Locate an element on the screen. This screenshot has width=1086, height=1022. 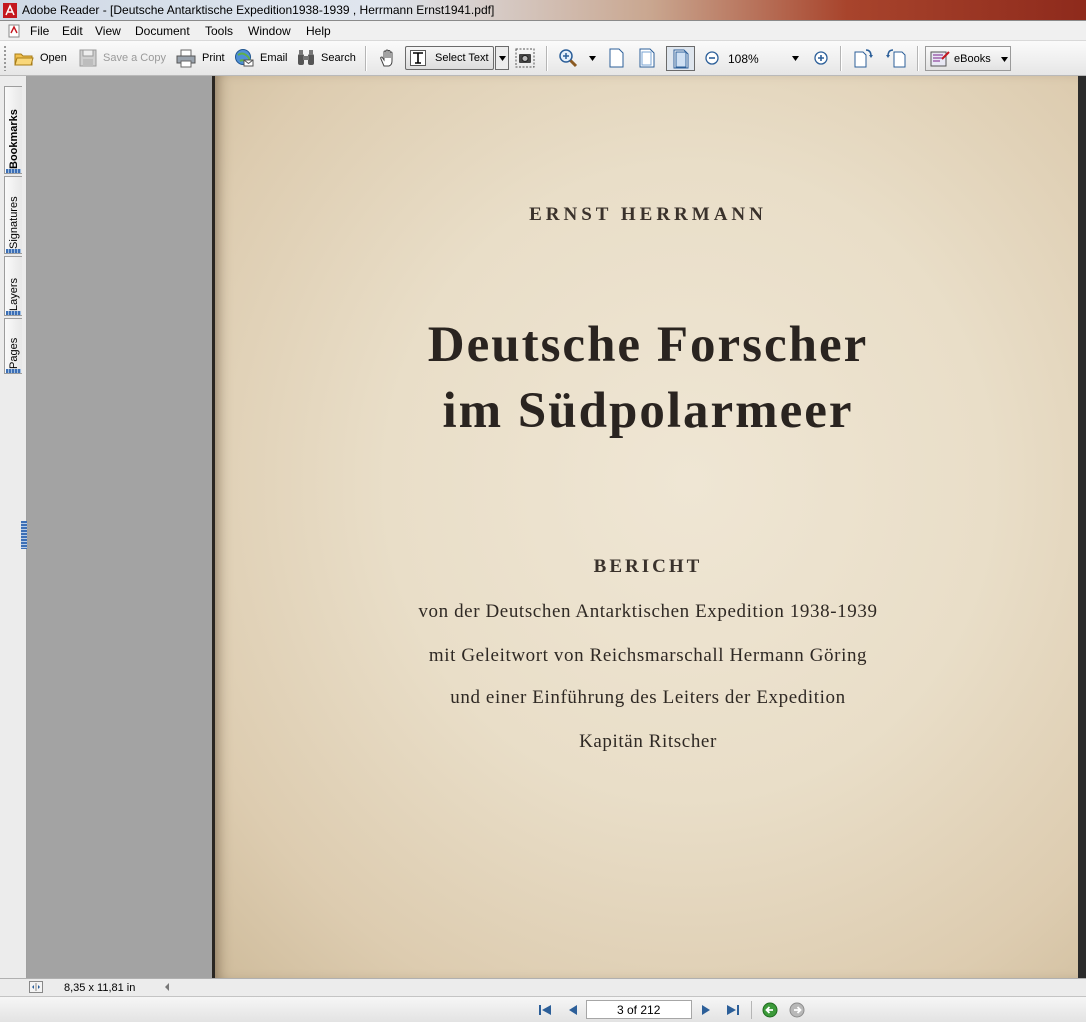
page-shadow-edge is located at coordinates (1082, 527).